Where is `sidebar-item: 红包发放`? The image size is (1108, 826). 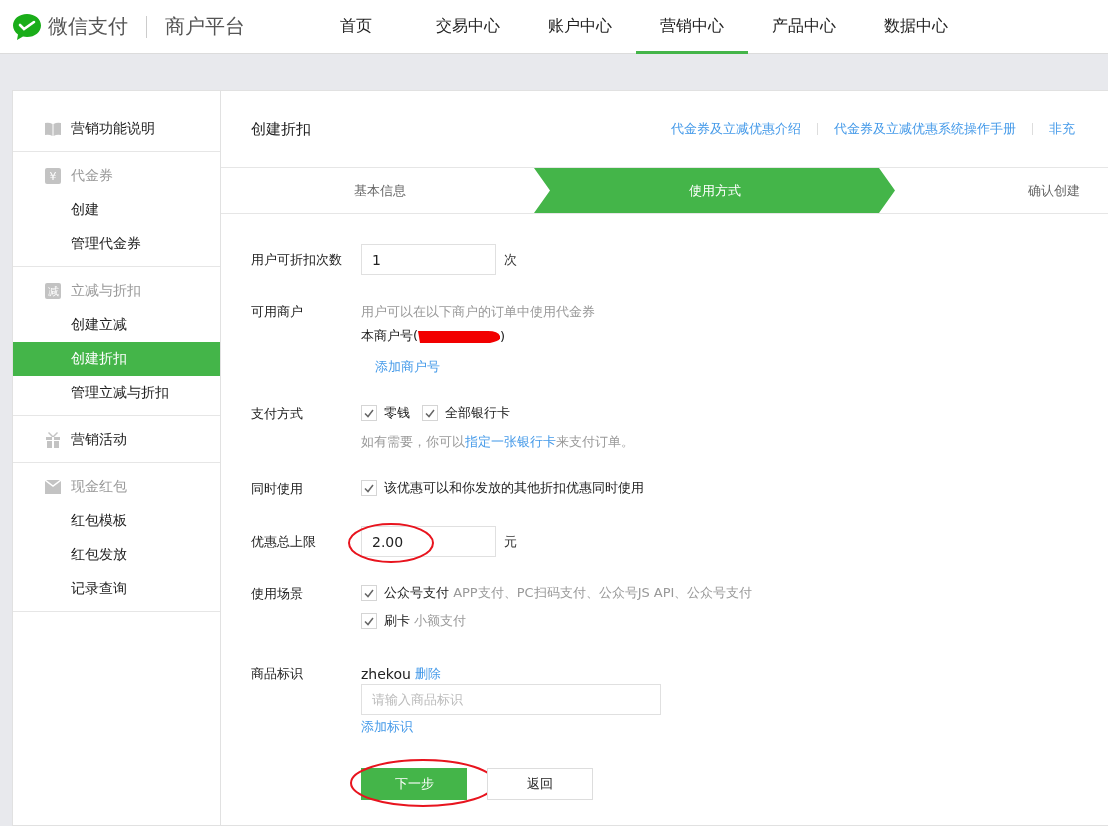 sidebar-item: 红包发放 is located at coordinates (116, 555).